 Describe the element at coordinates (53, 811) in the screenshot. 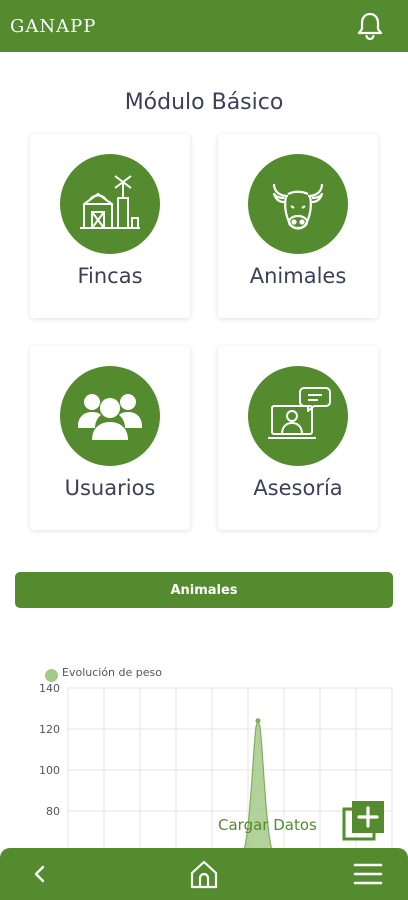

I see `y-tick-label: 80` at that location.